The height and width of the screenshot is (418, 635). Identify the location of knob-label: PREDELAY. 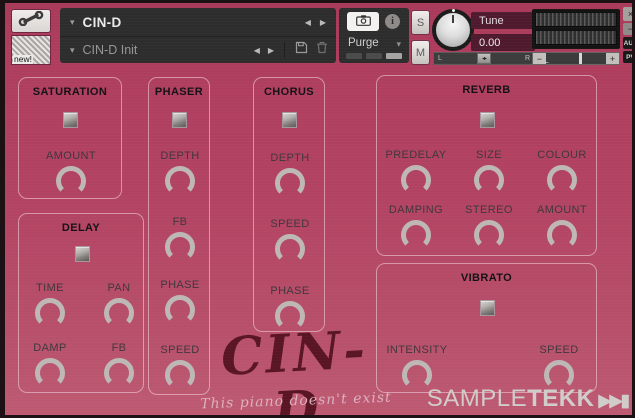
(416, 155).